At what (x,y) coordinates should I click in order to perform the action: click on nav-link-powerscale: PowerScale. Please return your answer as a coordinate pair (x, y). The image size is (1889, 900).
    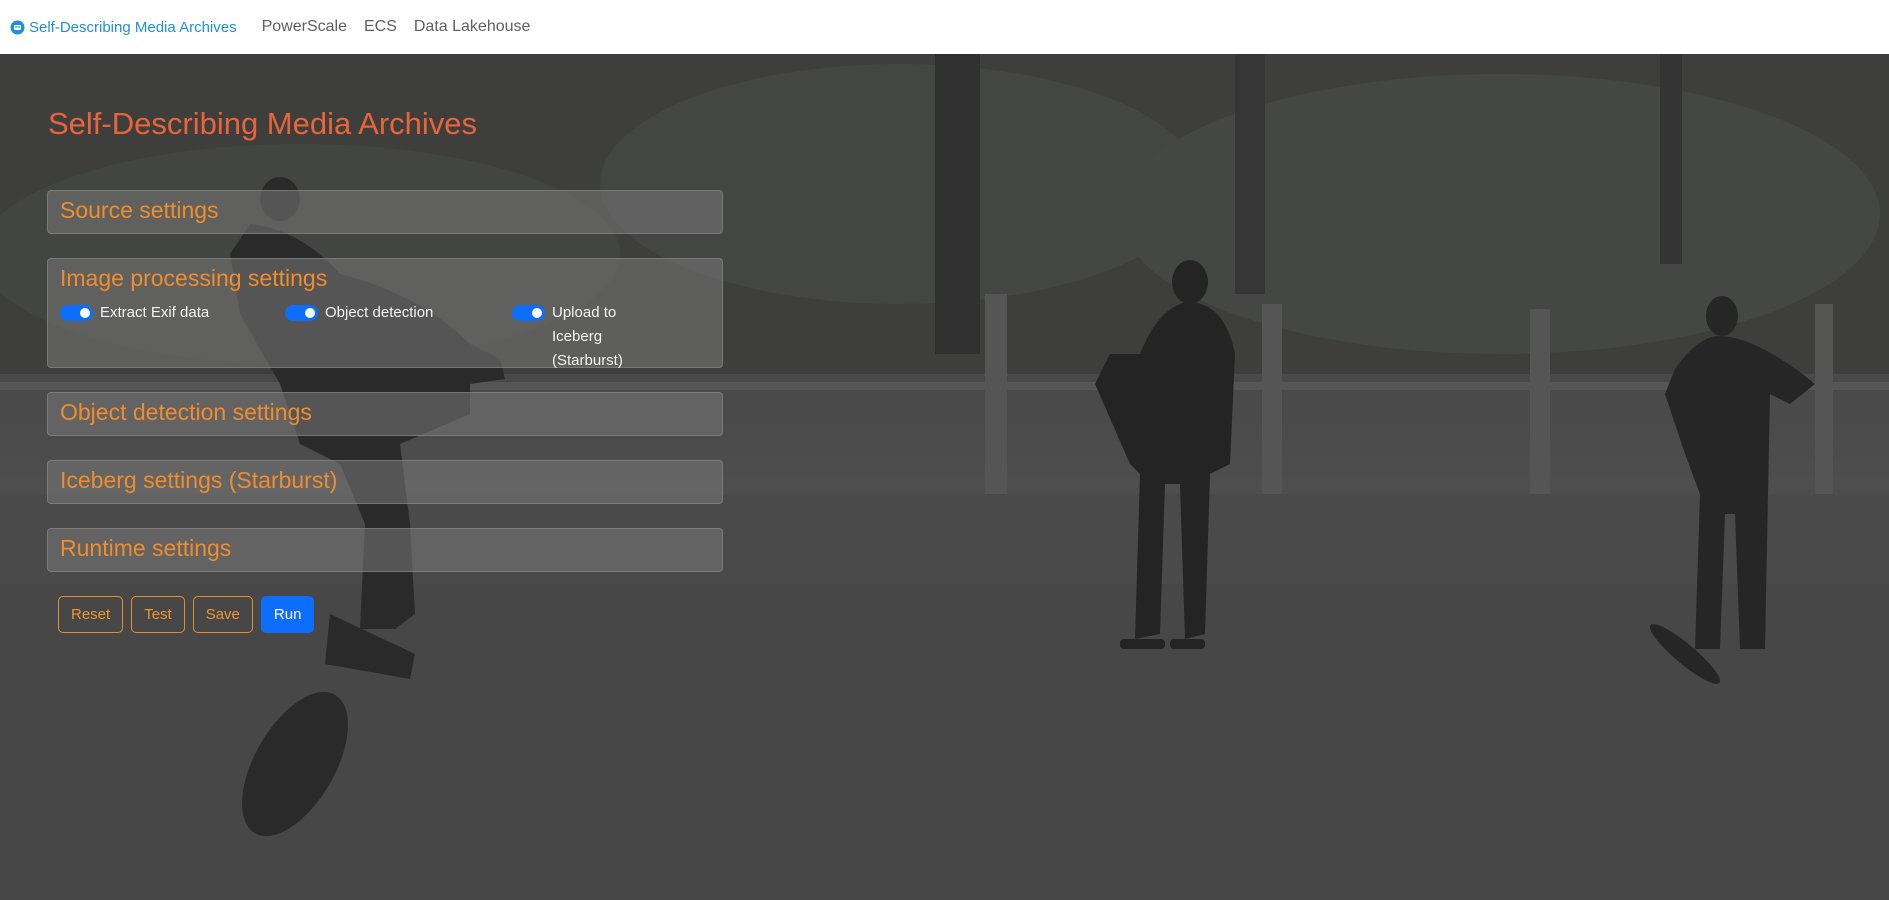
    Looking at the image, I should click on (304, 27).